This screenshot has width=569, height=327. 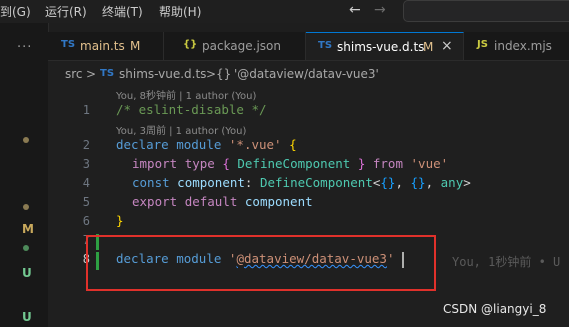 I want to click on more-icon: ···, so click(x=24, y=47).